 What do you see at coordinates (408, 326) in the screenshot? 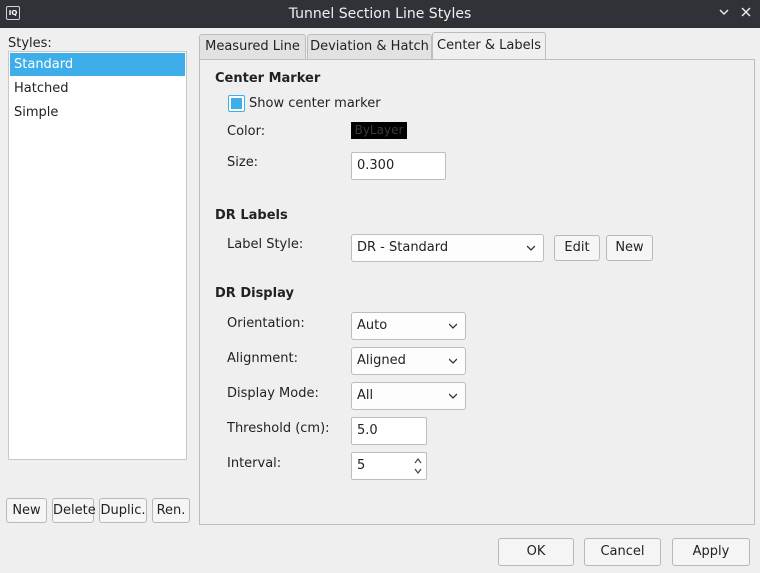
I see `orientation-select: Auto` at bounding box center [408, 326].